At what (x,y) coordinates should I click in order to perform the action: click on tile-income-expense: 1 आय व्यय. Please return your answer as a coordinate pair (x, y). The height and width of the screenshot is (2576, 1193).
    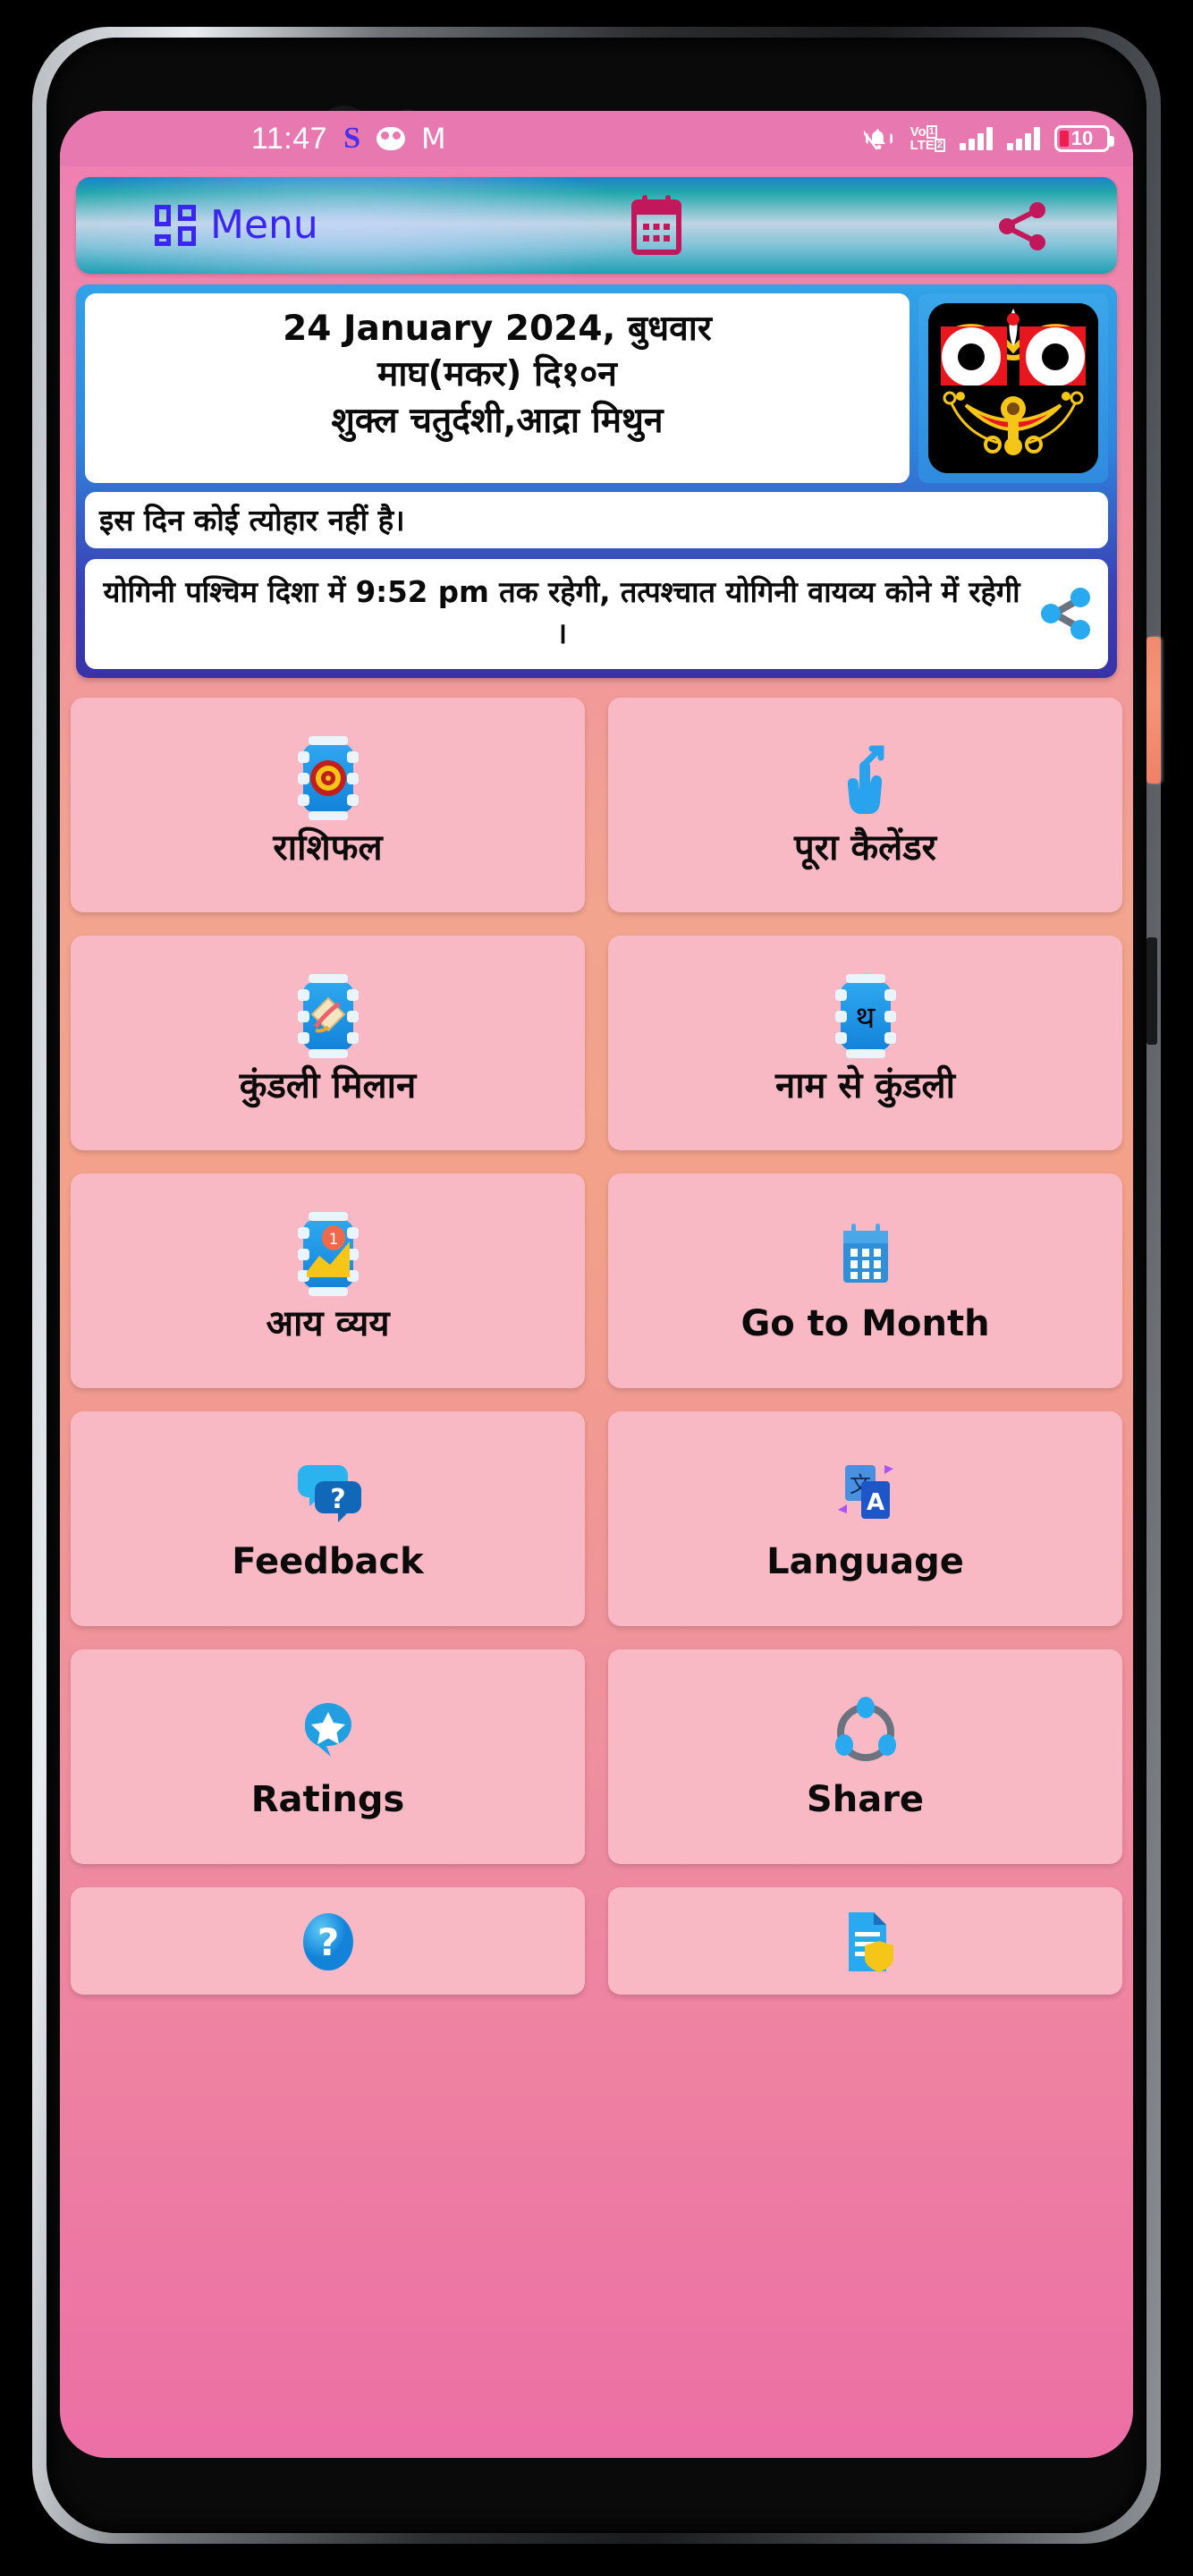
    Looking at the image, I should click on (328, 1280).